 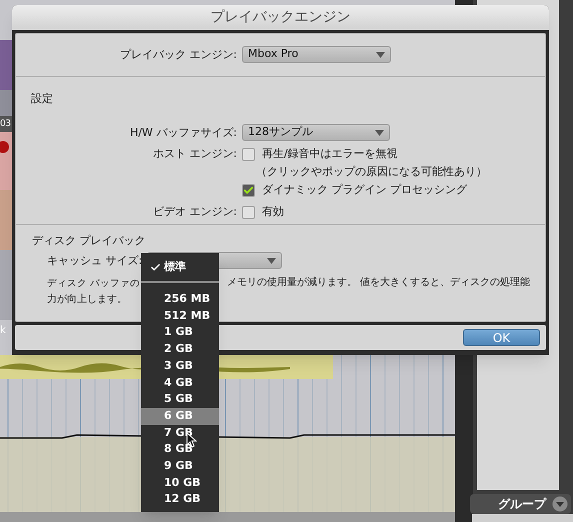 What do you see at coordinates (3, 331) in the screenshot?
I see `track-label: k` at bounding box center [3, 331].